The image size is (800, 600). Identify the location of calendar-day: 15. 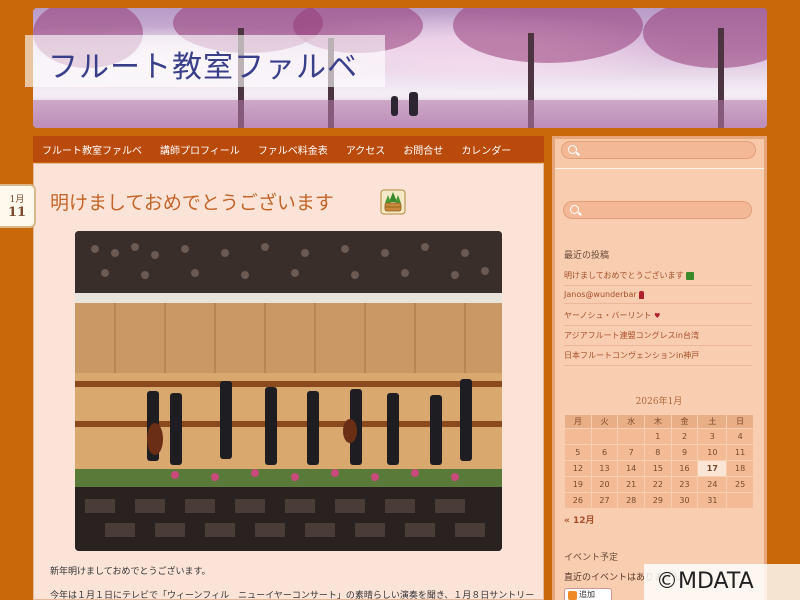
(658, 468).